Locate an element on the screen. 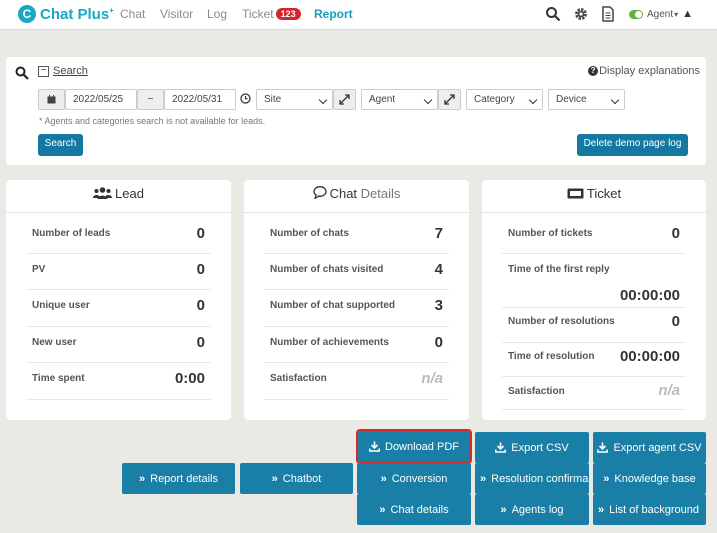  agent-status-toggle is located at coordinates (636, 14).